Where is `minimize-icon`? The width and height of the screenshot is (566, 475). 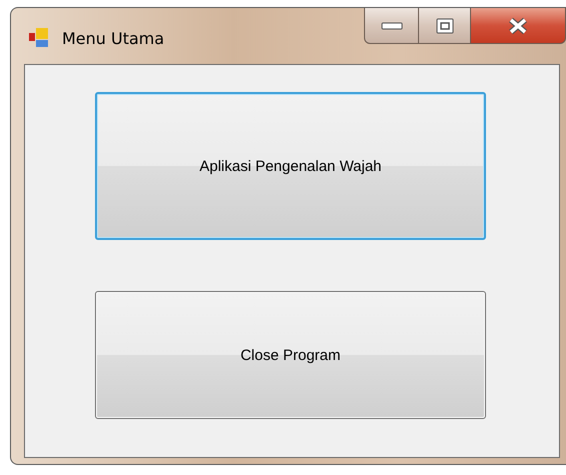 minimize-icon is located at coordinates (391, 26).